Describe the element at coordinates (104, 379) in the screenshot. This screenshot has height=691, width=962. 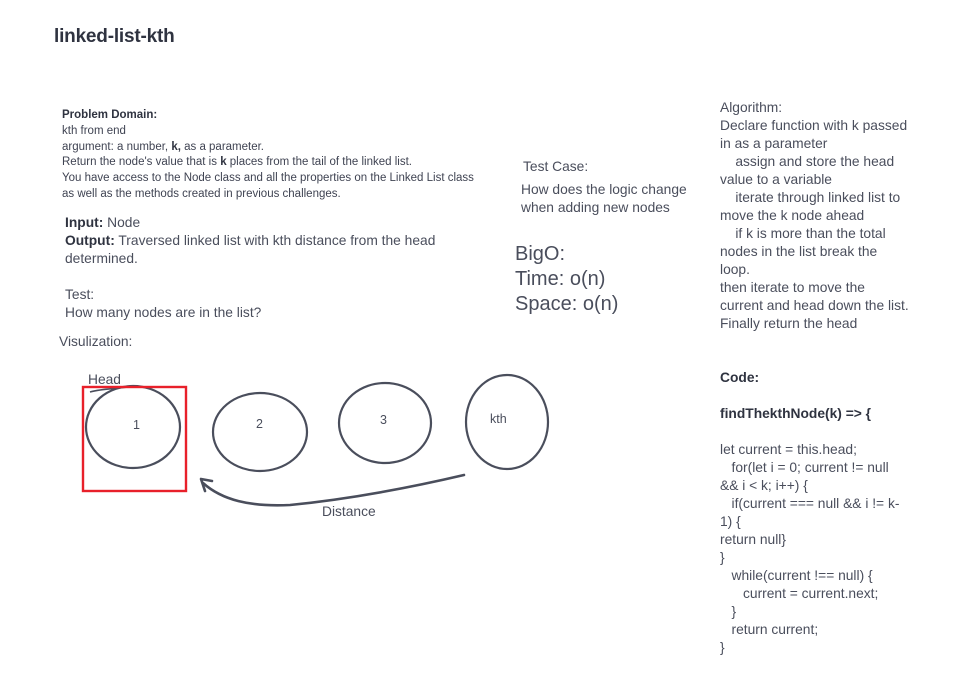
I see `head-label: Head` at that location.